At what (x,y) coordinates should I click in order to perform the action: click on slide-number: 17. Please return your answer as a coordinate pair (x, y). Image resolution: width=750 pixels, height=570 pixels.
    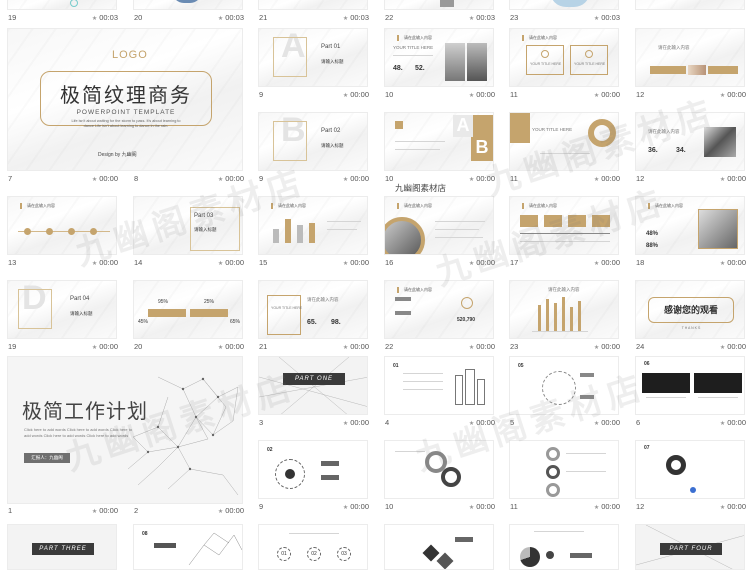
    Looking at the image, I should click on (514, 262).